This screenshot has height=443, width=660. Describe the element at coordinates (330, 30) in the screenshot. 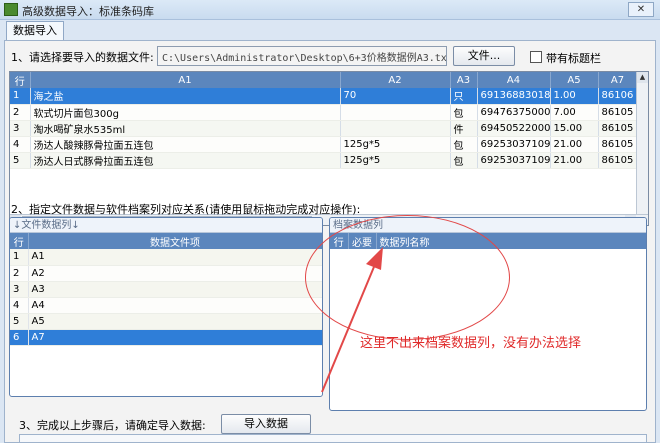

I see `tab-strip: 数据导入` at that location.